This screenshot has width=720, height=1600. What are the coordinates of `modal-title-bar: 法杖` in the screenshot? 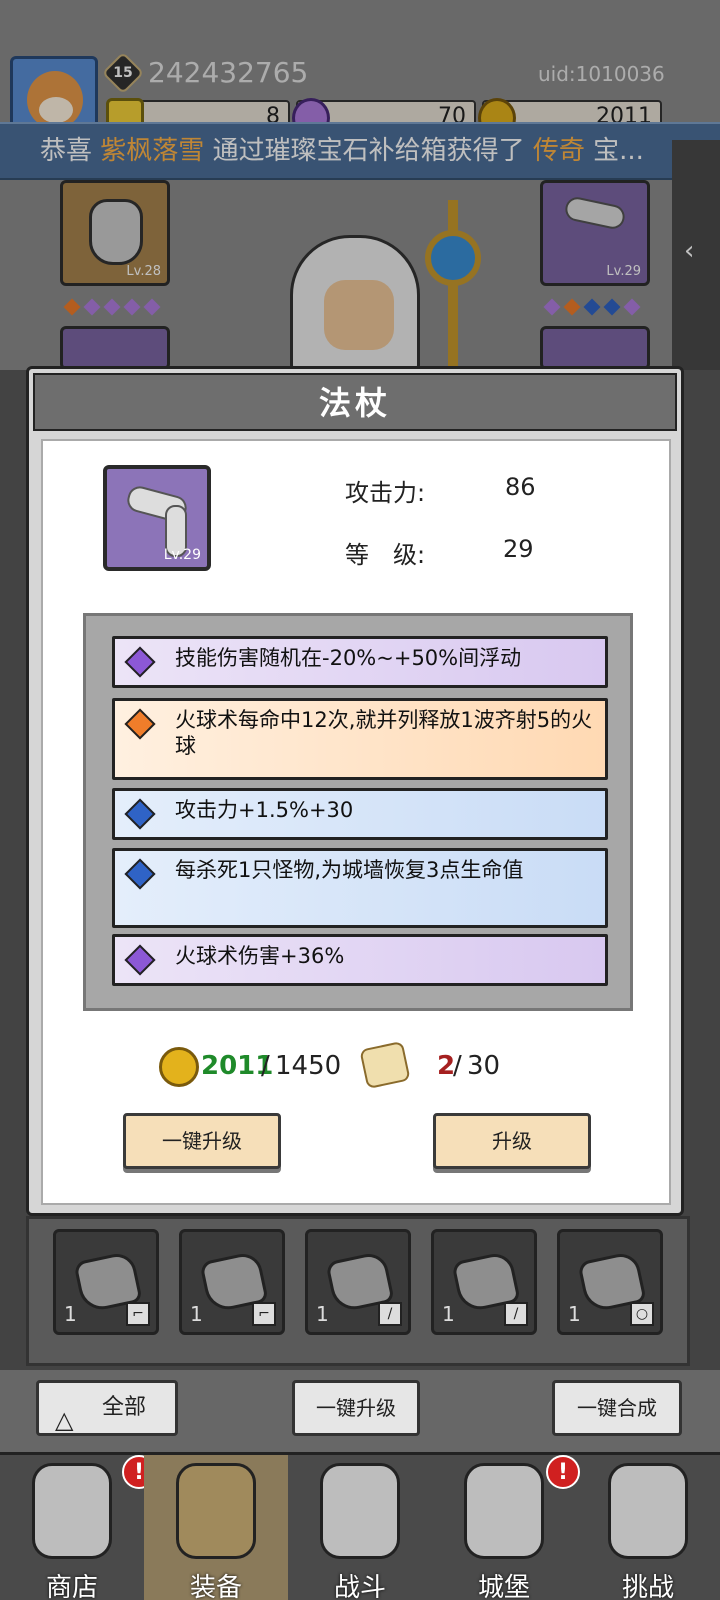 It's located at (355, 402).